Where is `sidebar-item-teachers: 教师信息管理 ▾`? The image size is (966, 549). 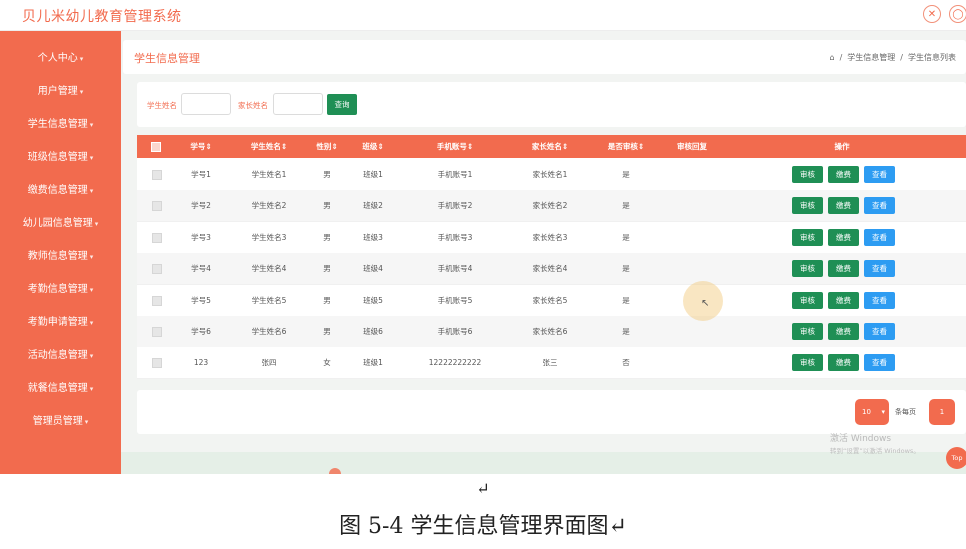 sidebar-item-teachers: 教师信息管理 ▾ is located at coordinates (60, 256).